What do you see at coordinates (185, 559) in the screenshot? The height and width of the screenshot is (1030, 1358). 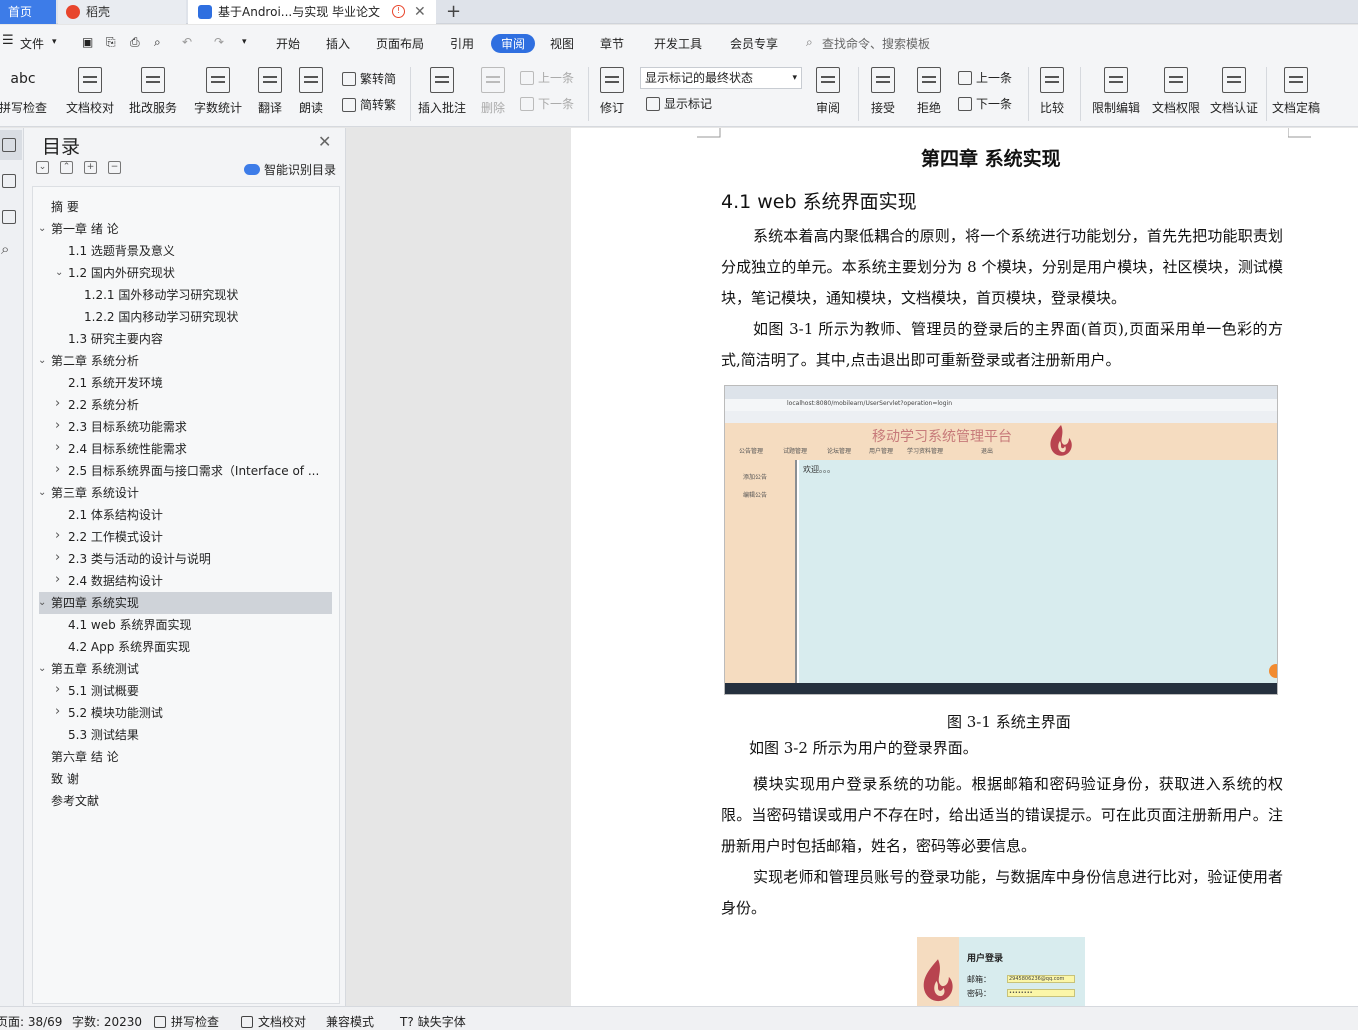 I see `toc-item: › 2.3 类与活动的设计与说明` at bounding box center [185, 559].